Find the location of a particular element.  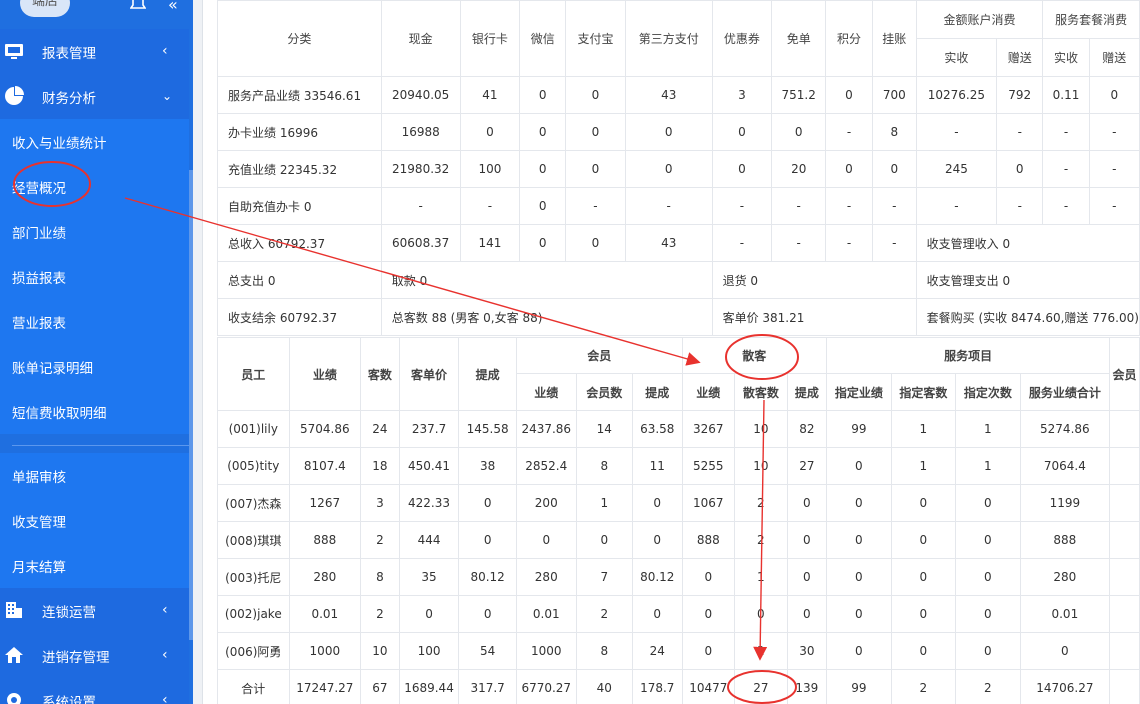

group-header-walkin: 散客 is located at coordinates (754, 355).